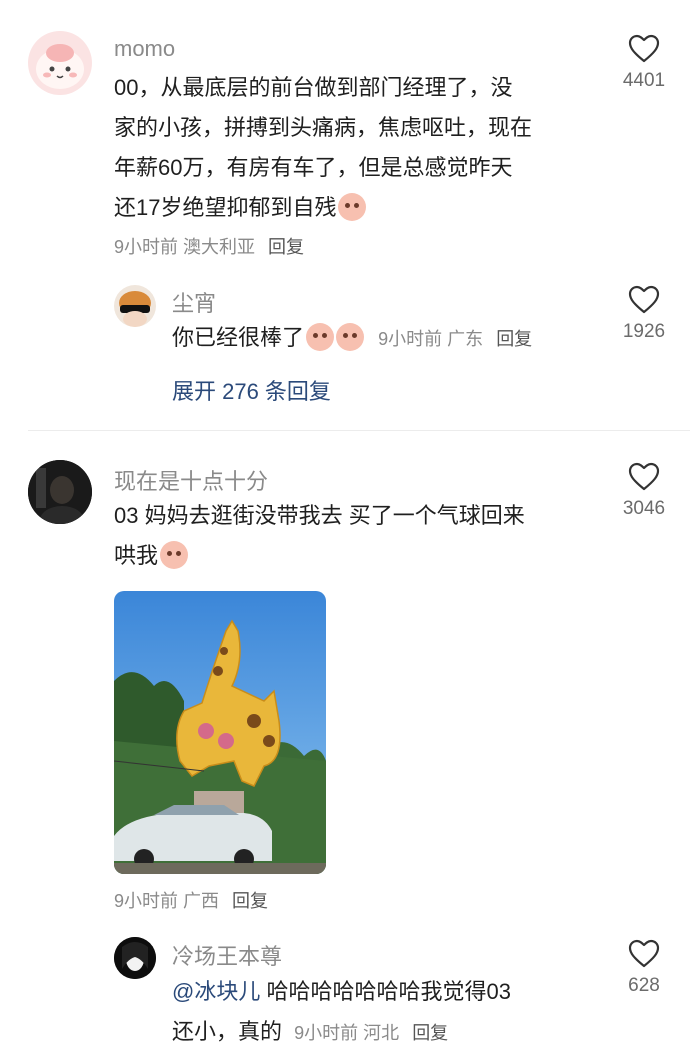 The height and width of the screenshot is (1056, 690). I want to click on comment-line: @冰块儿 哈哈哈哈哈哈哈我觉得03, so click(392, 992).